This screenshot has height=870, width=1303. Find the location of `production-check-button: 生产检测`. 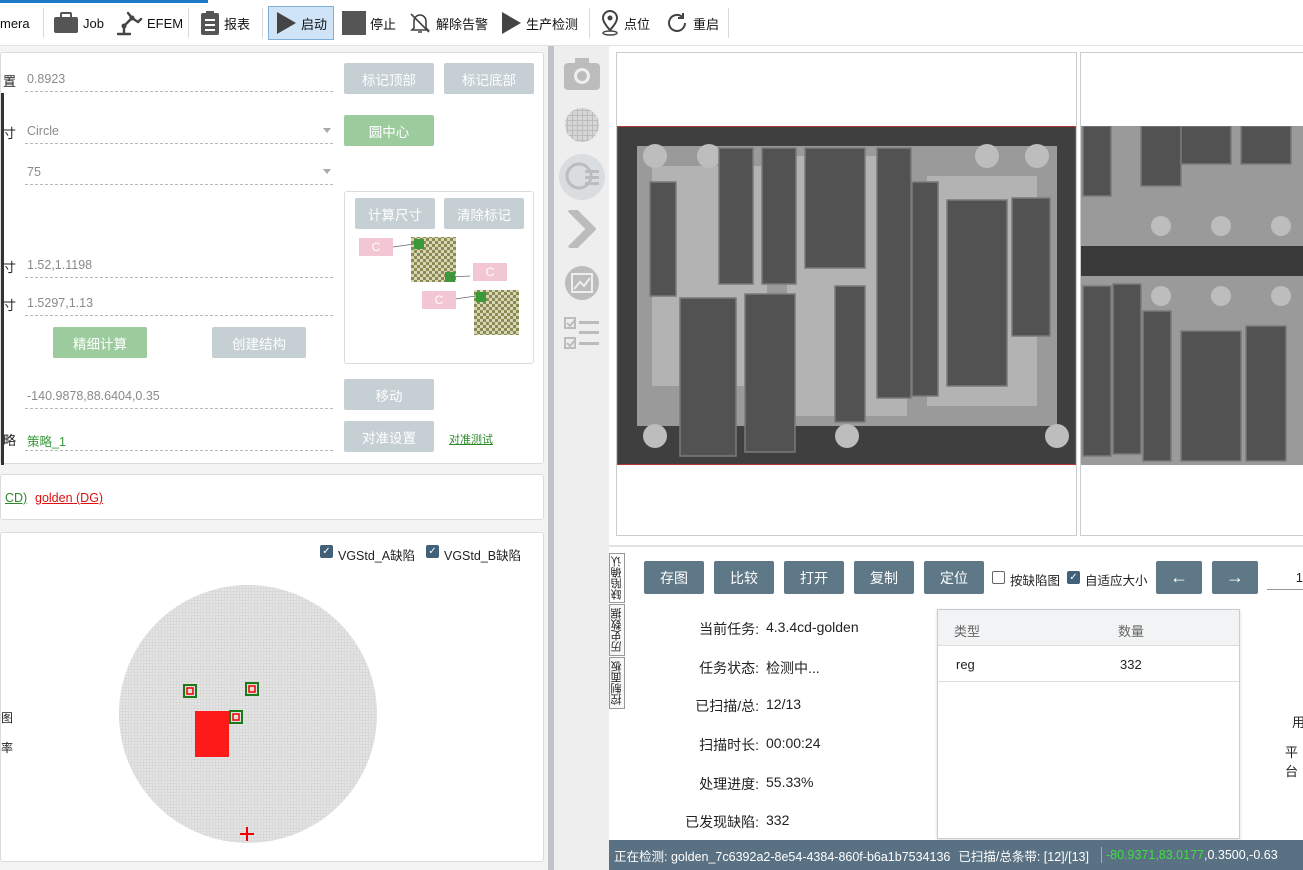

production-check-button: 生产检测 is located at coordinates (539, 23).